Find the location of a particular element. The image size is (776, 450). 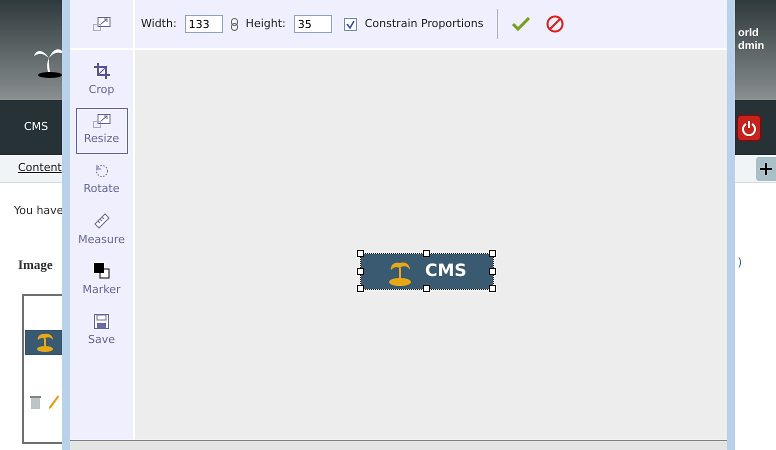

checkmark-icon is located at coordinates (521, 24).